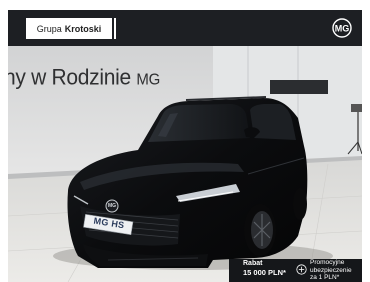 This screenshot has width=370, height=282. Describe the element at coordinates (148, 79) in the screenshot. I see `wall-text-brand: MG` at that location.